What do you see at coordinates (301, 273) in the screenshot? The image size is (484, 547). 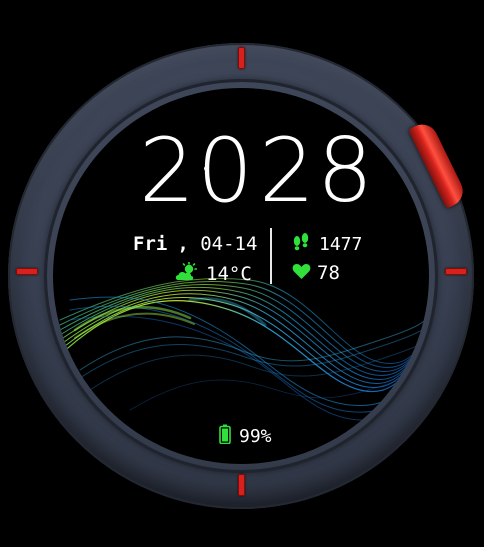 I see `heart-icon` at bounding box center [301, 273].